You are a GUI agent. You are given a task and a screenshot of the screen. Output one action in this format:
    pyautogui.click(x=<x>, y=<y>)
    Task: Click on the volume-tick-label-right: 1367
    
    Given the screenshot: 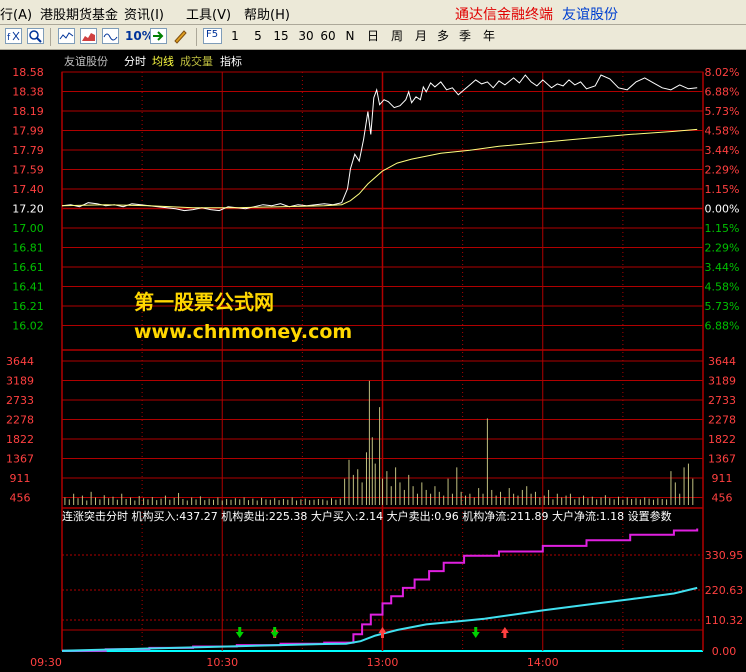 What is the action you would take?
    pyautogui.click(x=722, y=459)
    